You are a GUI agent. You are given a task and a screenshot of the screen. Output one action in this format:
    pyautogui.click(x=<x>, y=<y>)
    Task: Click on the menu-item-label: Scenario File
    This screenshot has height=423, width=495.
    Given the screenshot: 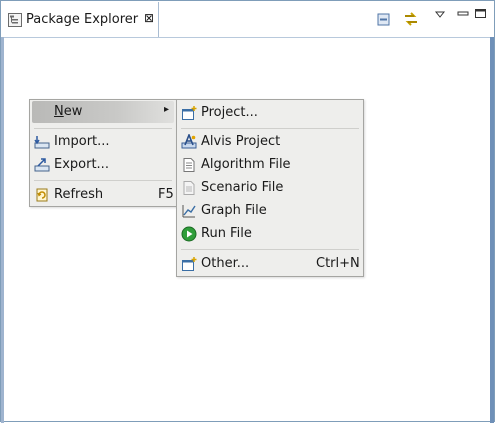 What is the action you would take?
    pyautogui.click(x=242, y=187)
    